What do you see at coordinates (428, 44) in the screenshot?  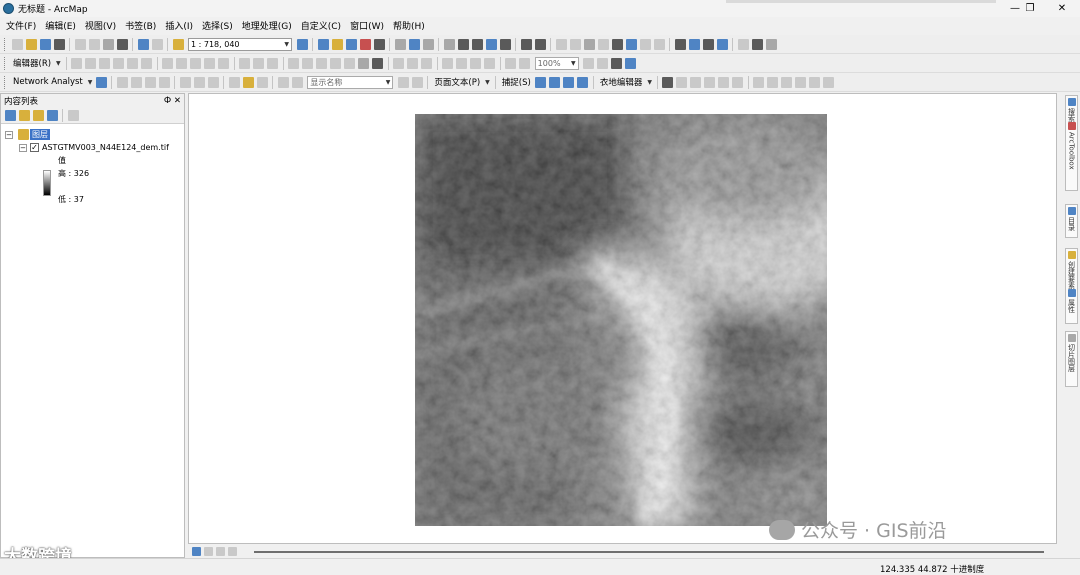 I see `toolbar-options-icon` at bounding box center [428, 44].